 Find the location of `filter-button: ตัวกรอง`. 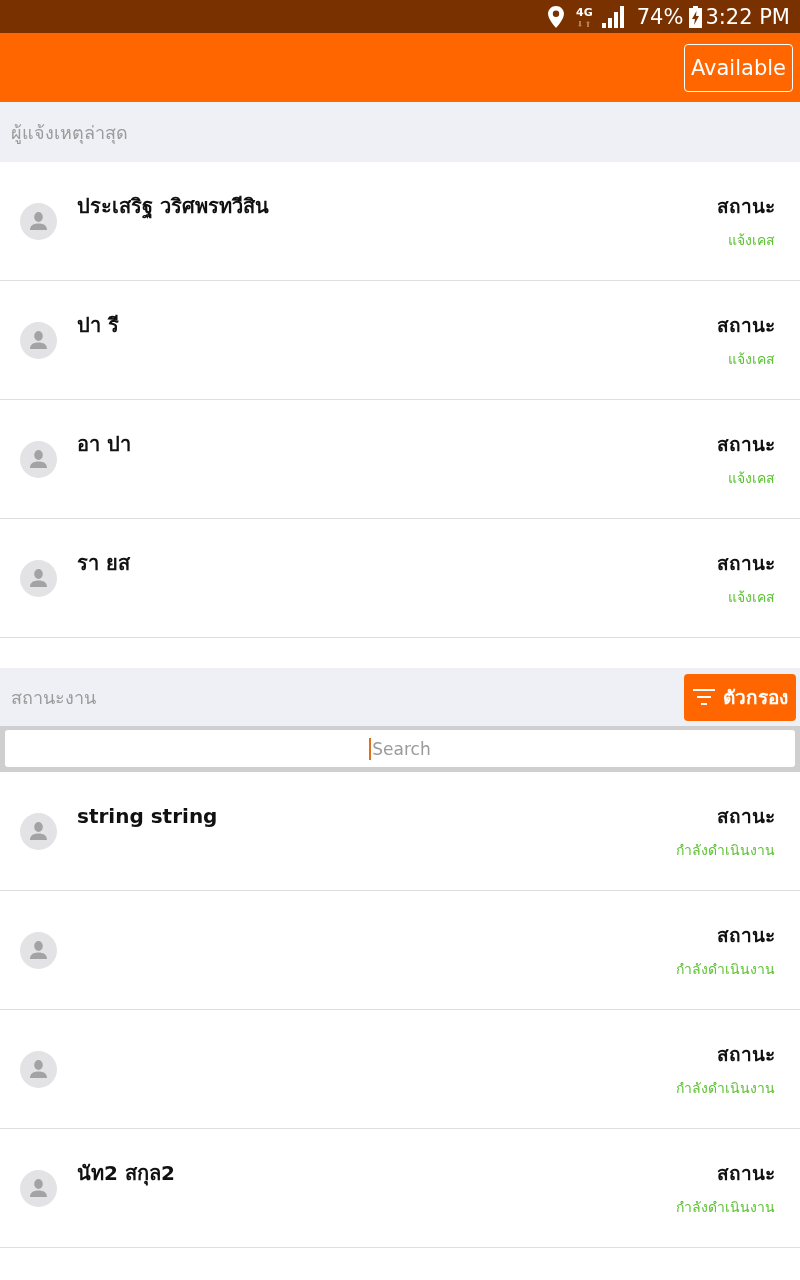

filter-button: ตัวกรอง is located at coordinates (740, 697).